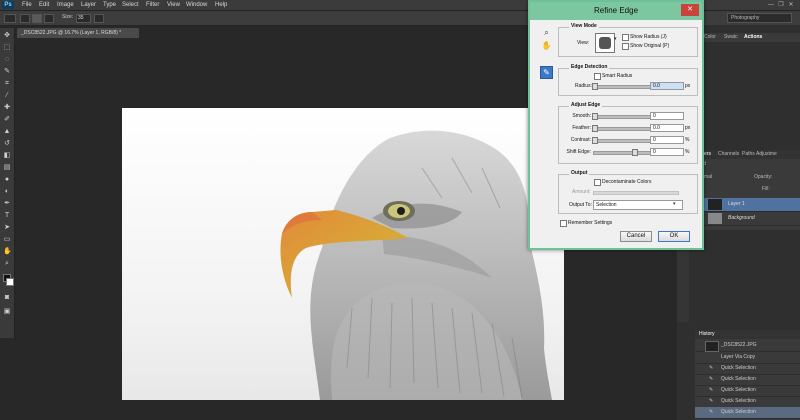  What do you see at coordinates (617, 76) in the screenshot?
I see `smart-radius-label: Smart Radius` at bounding box center [617, 76].